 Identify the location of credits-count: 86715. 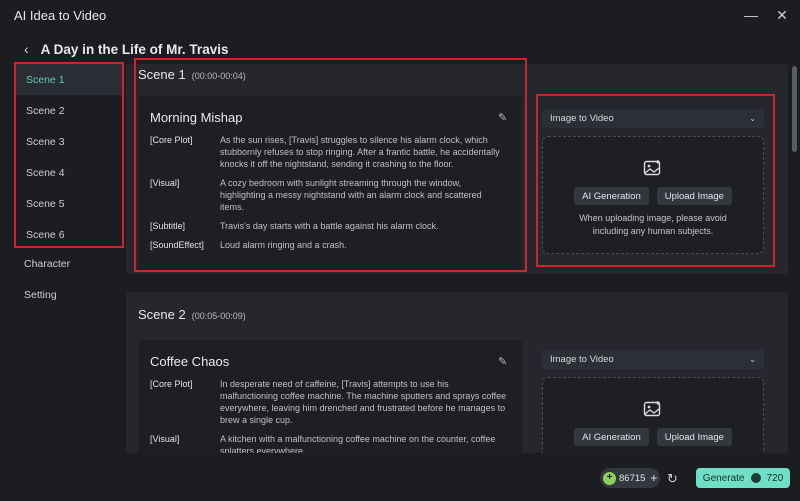
(632, 478).